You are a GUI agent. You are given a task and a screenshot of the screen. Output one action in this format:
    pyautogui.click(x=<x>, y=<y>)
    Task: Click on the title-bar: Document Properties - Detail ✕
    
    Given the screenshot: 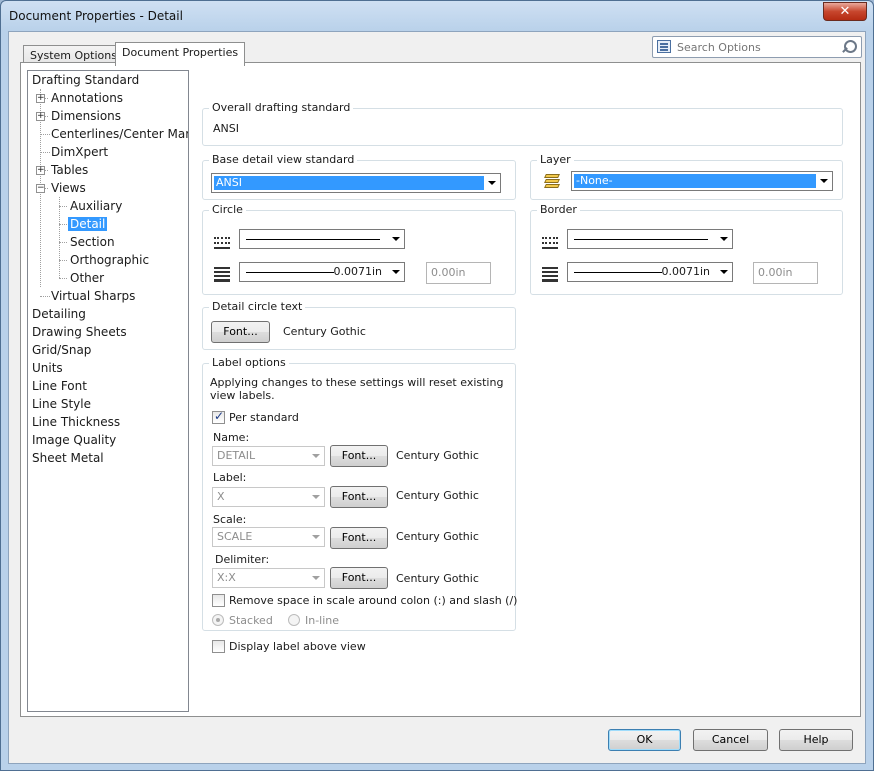 What is the action you would take?
    pyautogui.click(x=437, y=16)
    